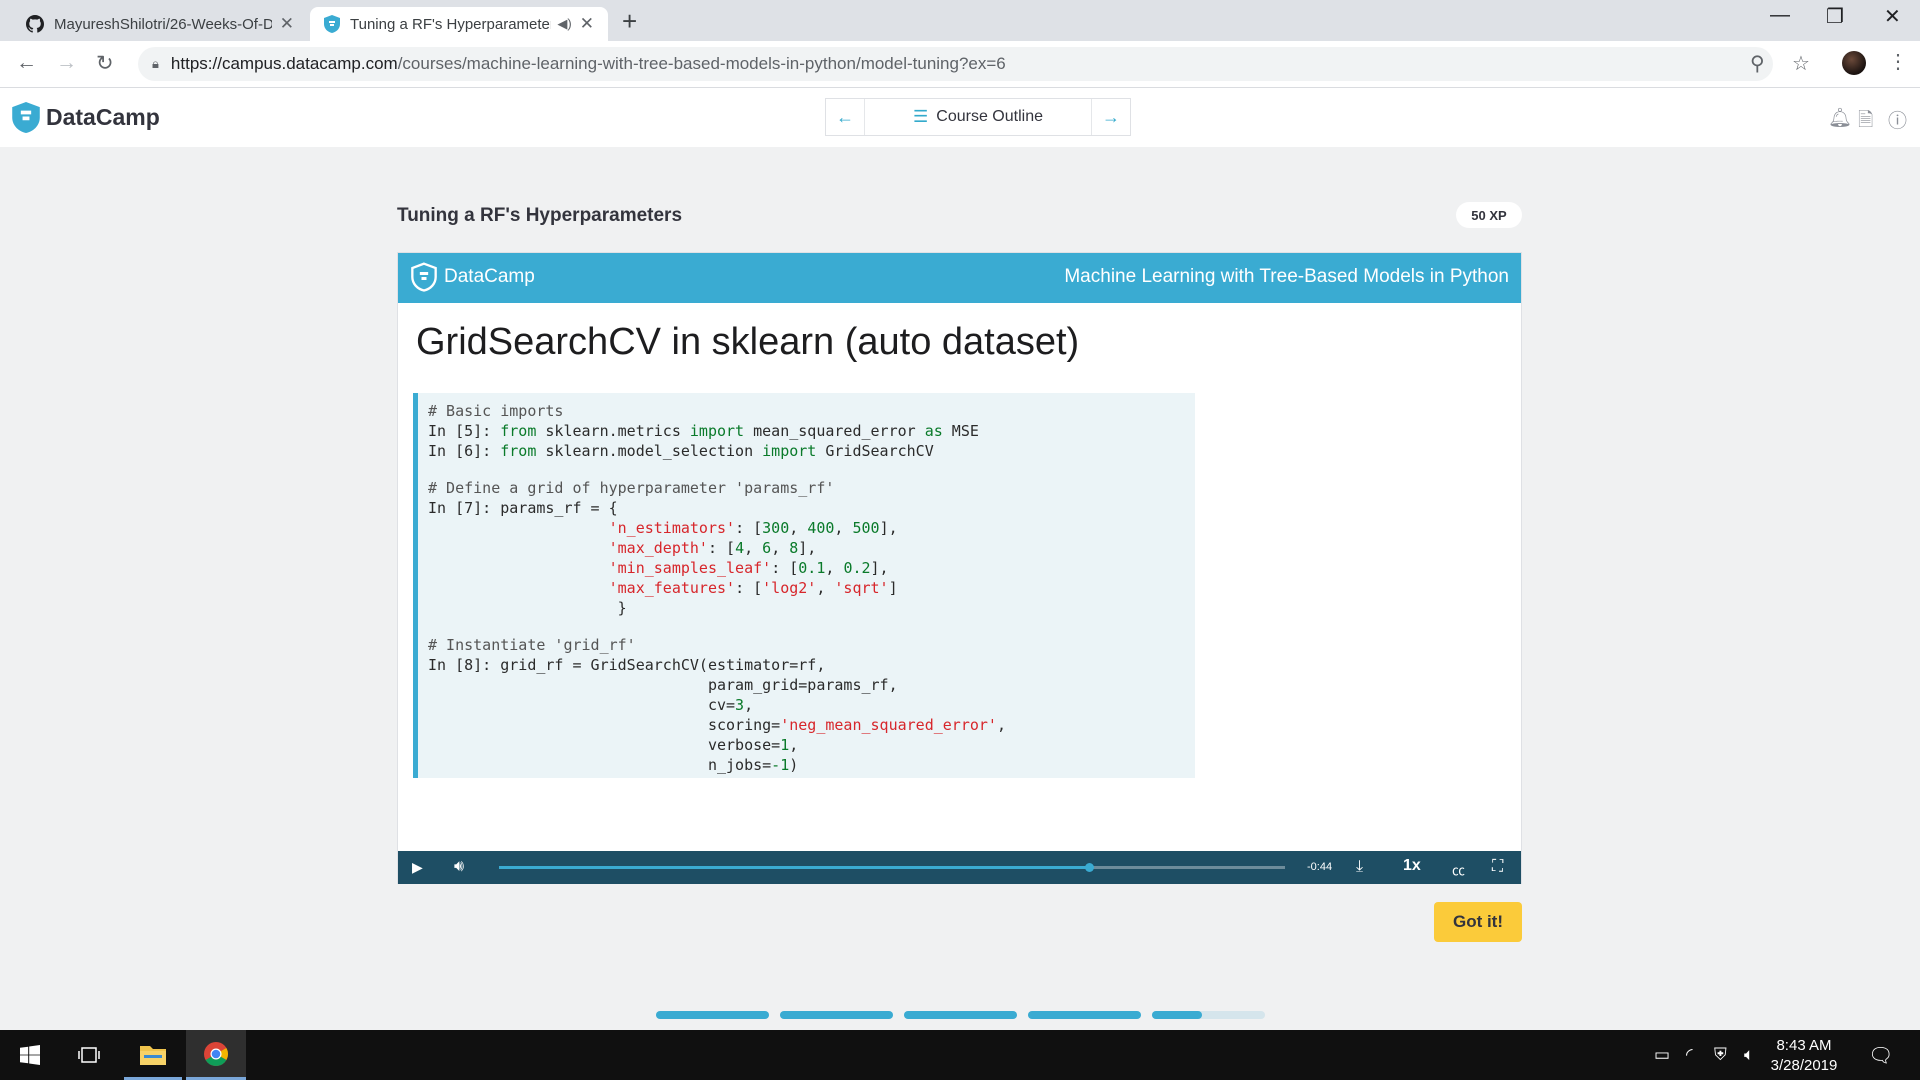 Image resolution: width=1920 pixels, height=1080 pixels. Describe the element at coordinates (1835, 16) in the screenshot. I see `restore-icon: ❐` at that location.